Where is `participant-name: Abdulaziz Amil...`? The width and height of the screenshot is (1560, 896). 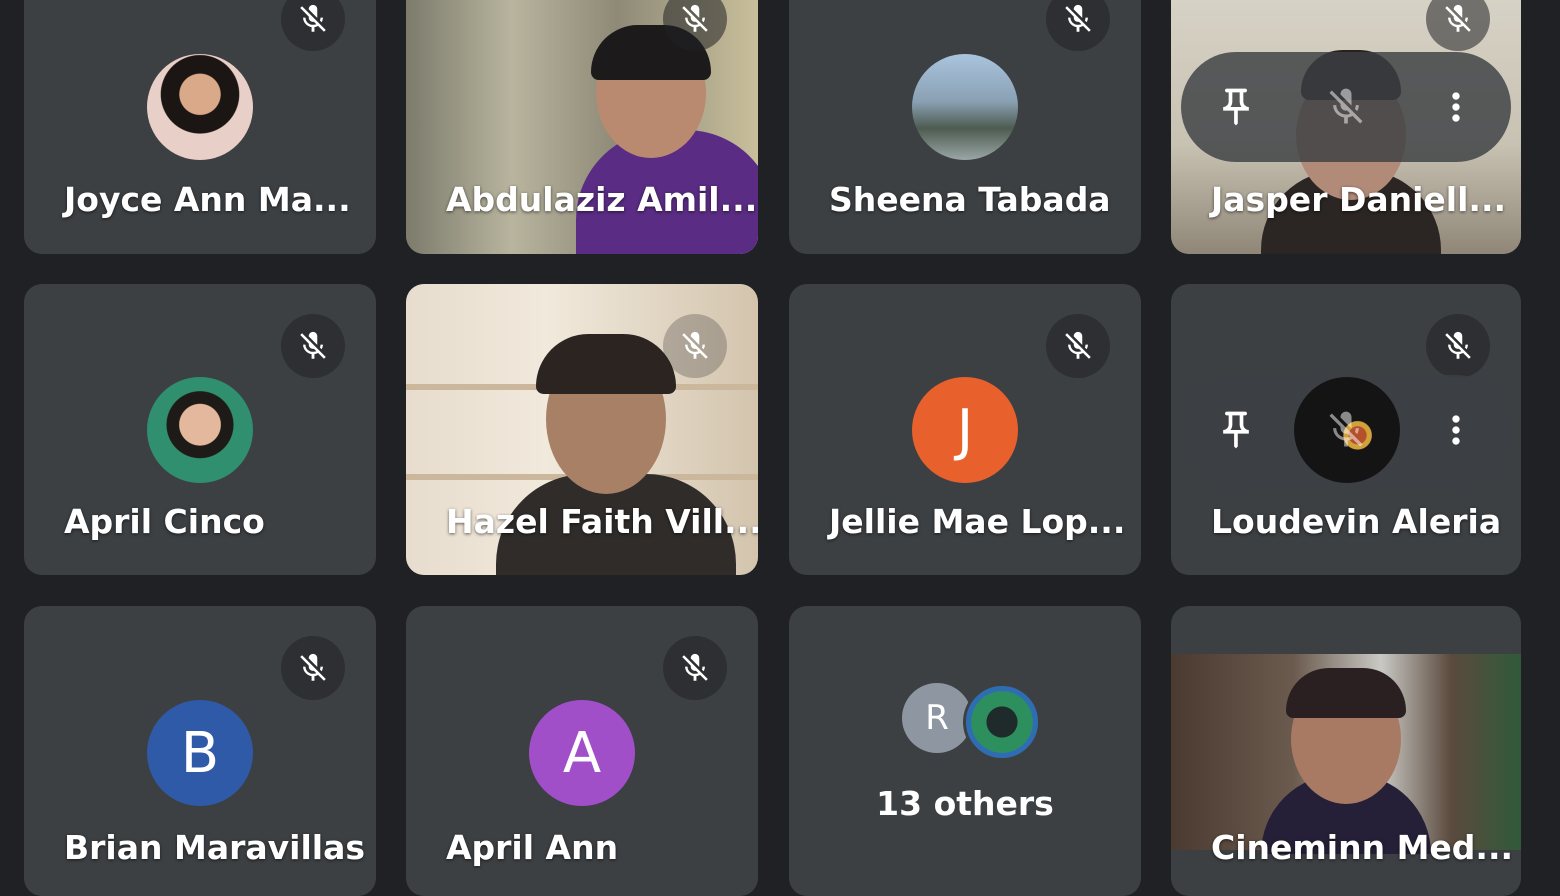 participant-name: Abdulaziz Amil... is located at coordinates (602, 199).